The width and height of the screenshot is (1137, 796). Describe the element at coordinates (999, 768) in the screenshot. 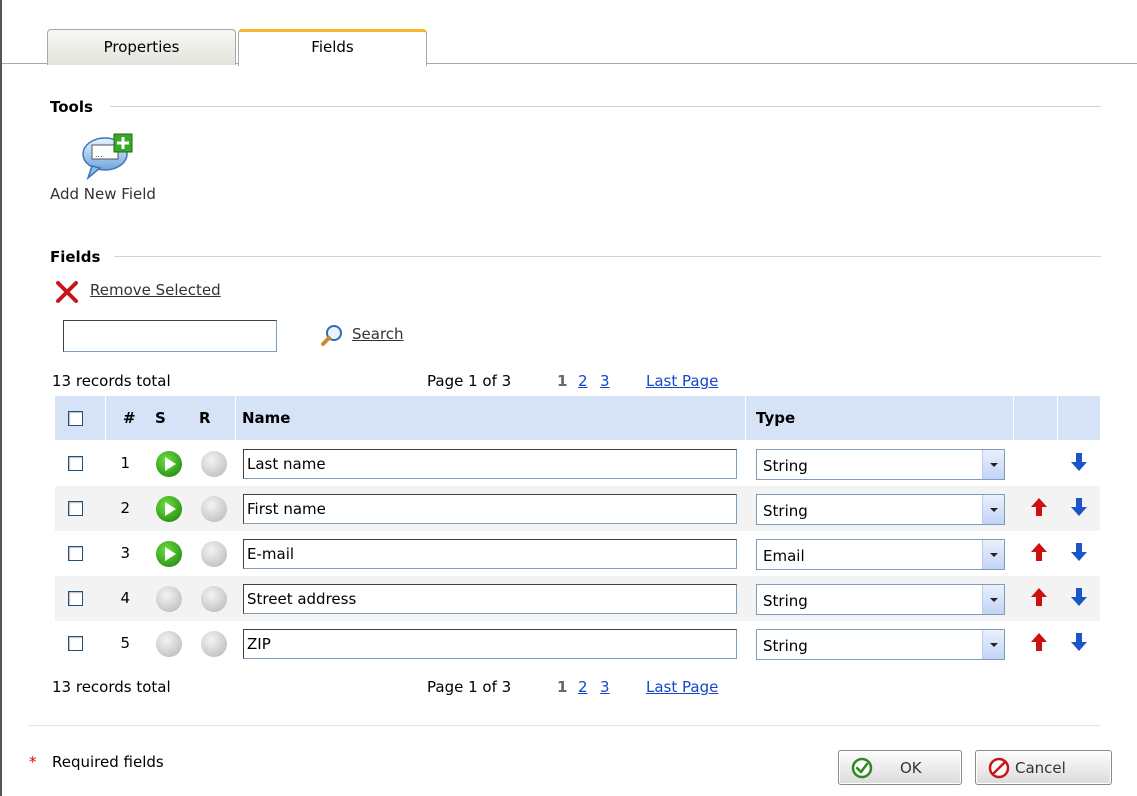

I see `prohibit-circle-icon` at that location.